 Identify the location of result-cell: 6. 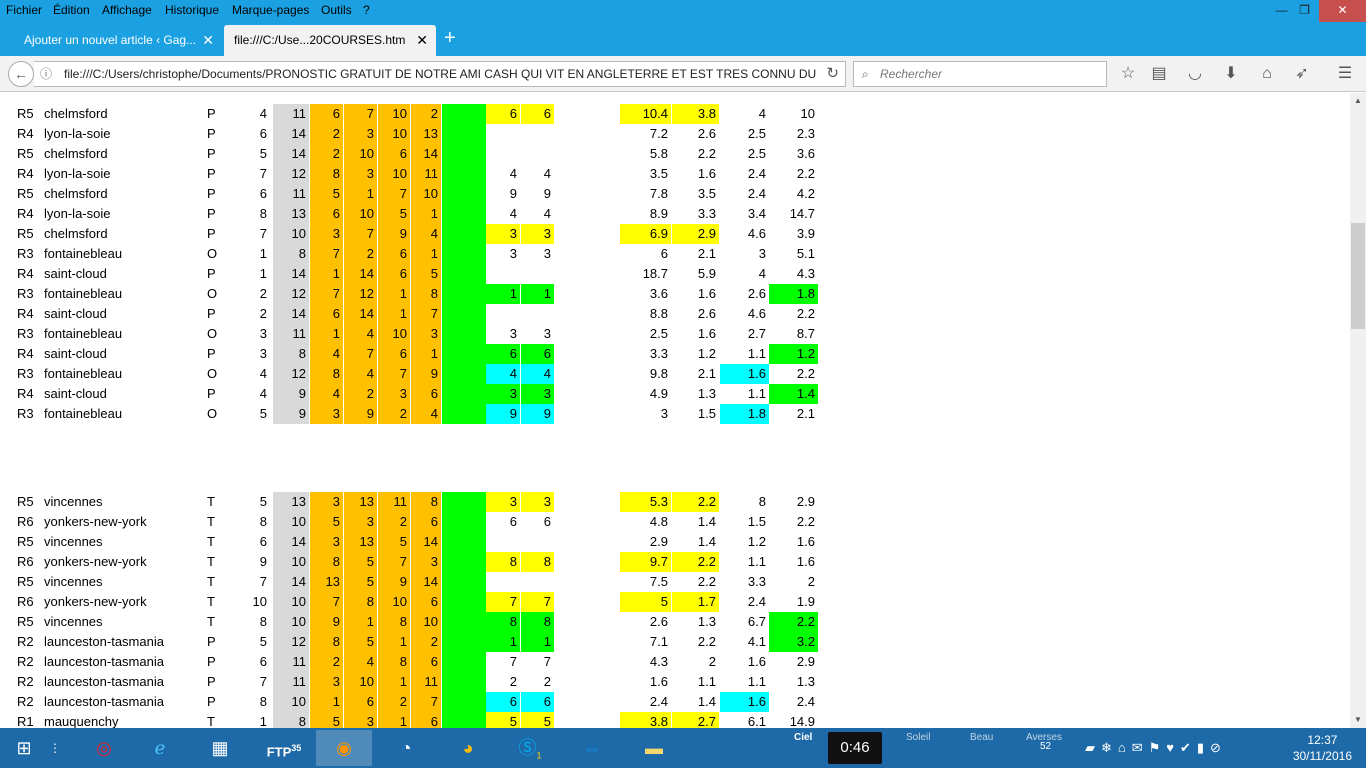
(547, 521).